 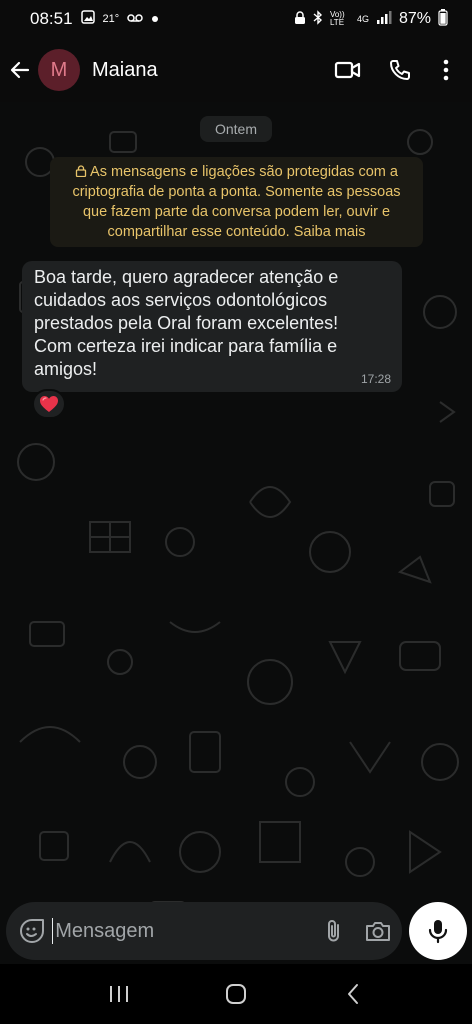 I want to click on bluetooth-icon, so click(x=318, y=19).